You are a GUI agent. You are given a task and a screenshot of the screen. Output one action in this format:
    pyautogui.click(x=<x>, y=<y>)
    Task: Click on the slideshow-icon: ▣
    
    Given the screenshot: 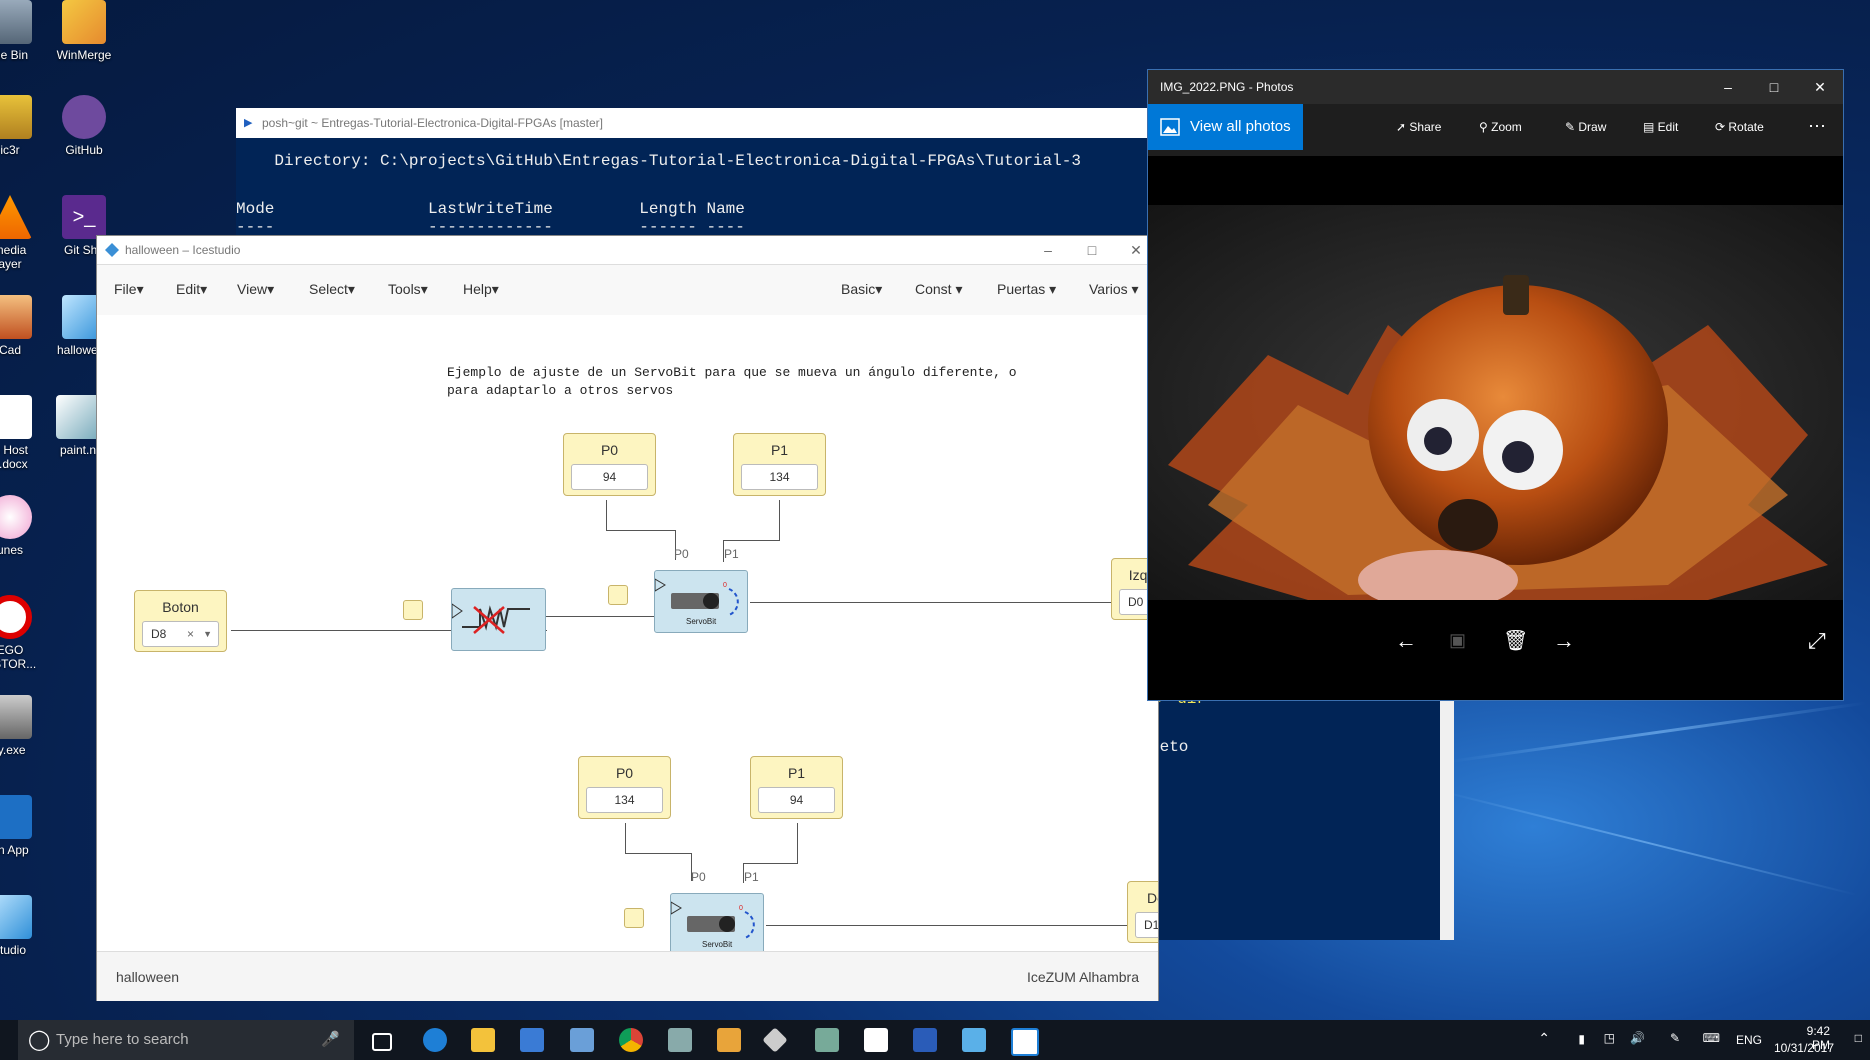 What is the action you would take?
    pyautogui.click(x=1457, y=640)
    